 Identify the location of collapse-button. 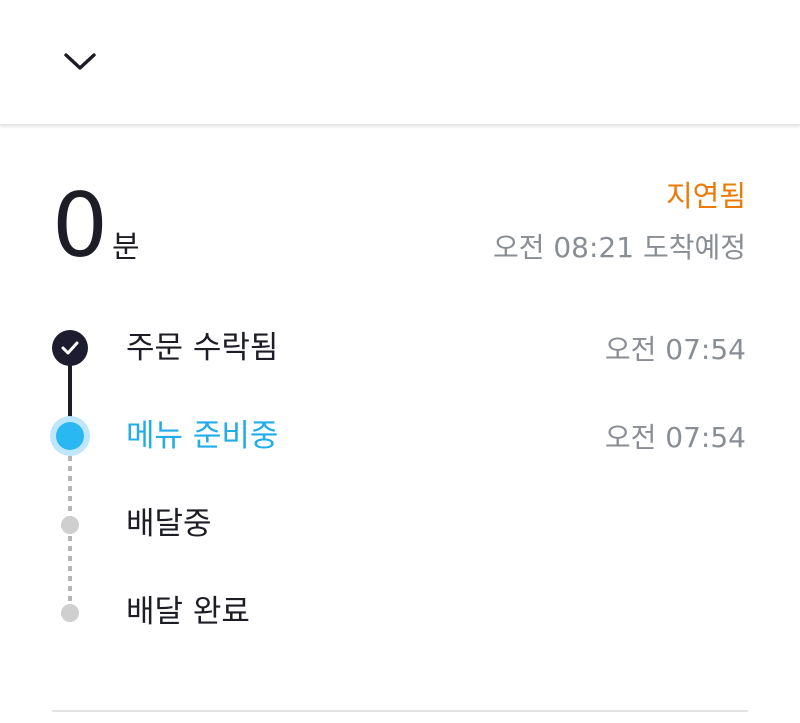
(80, 62).